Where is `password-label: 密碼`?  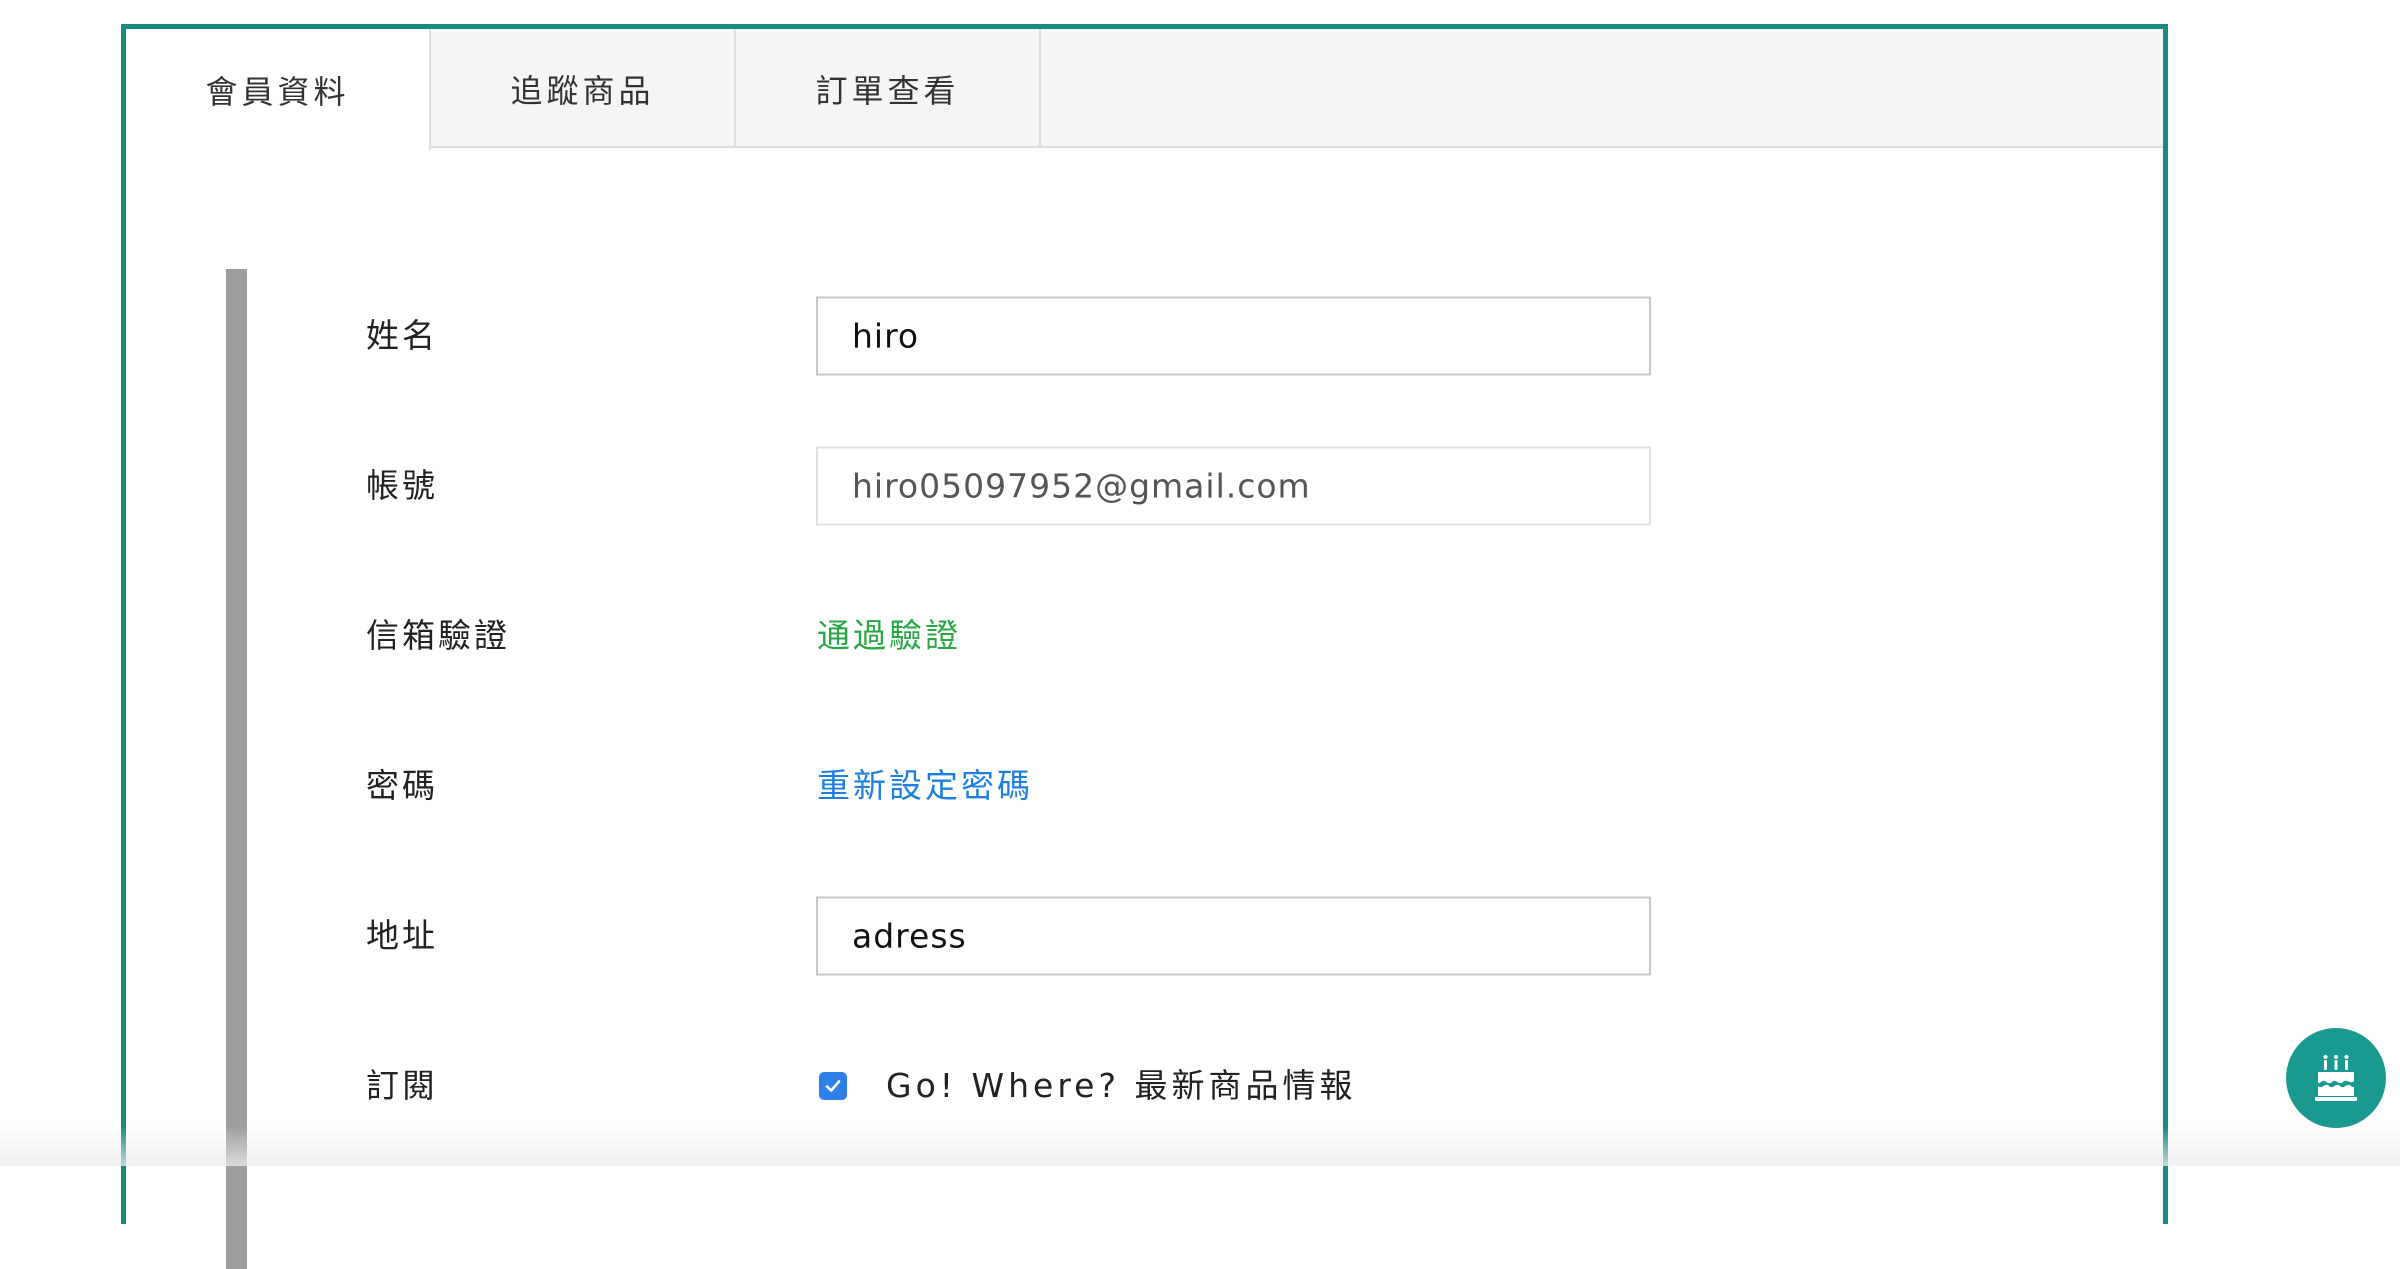 password-label: 密碼 is located at coordinates (402, 785).